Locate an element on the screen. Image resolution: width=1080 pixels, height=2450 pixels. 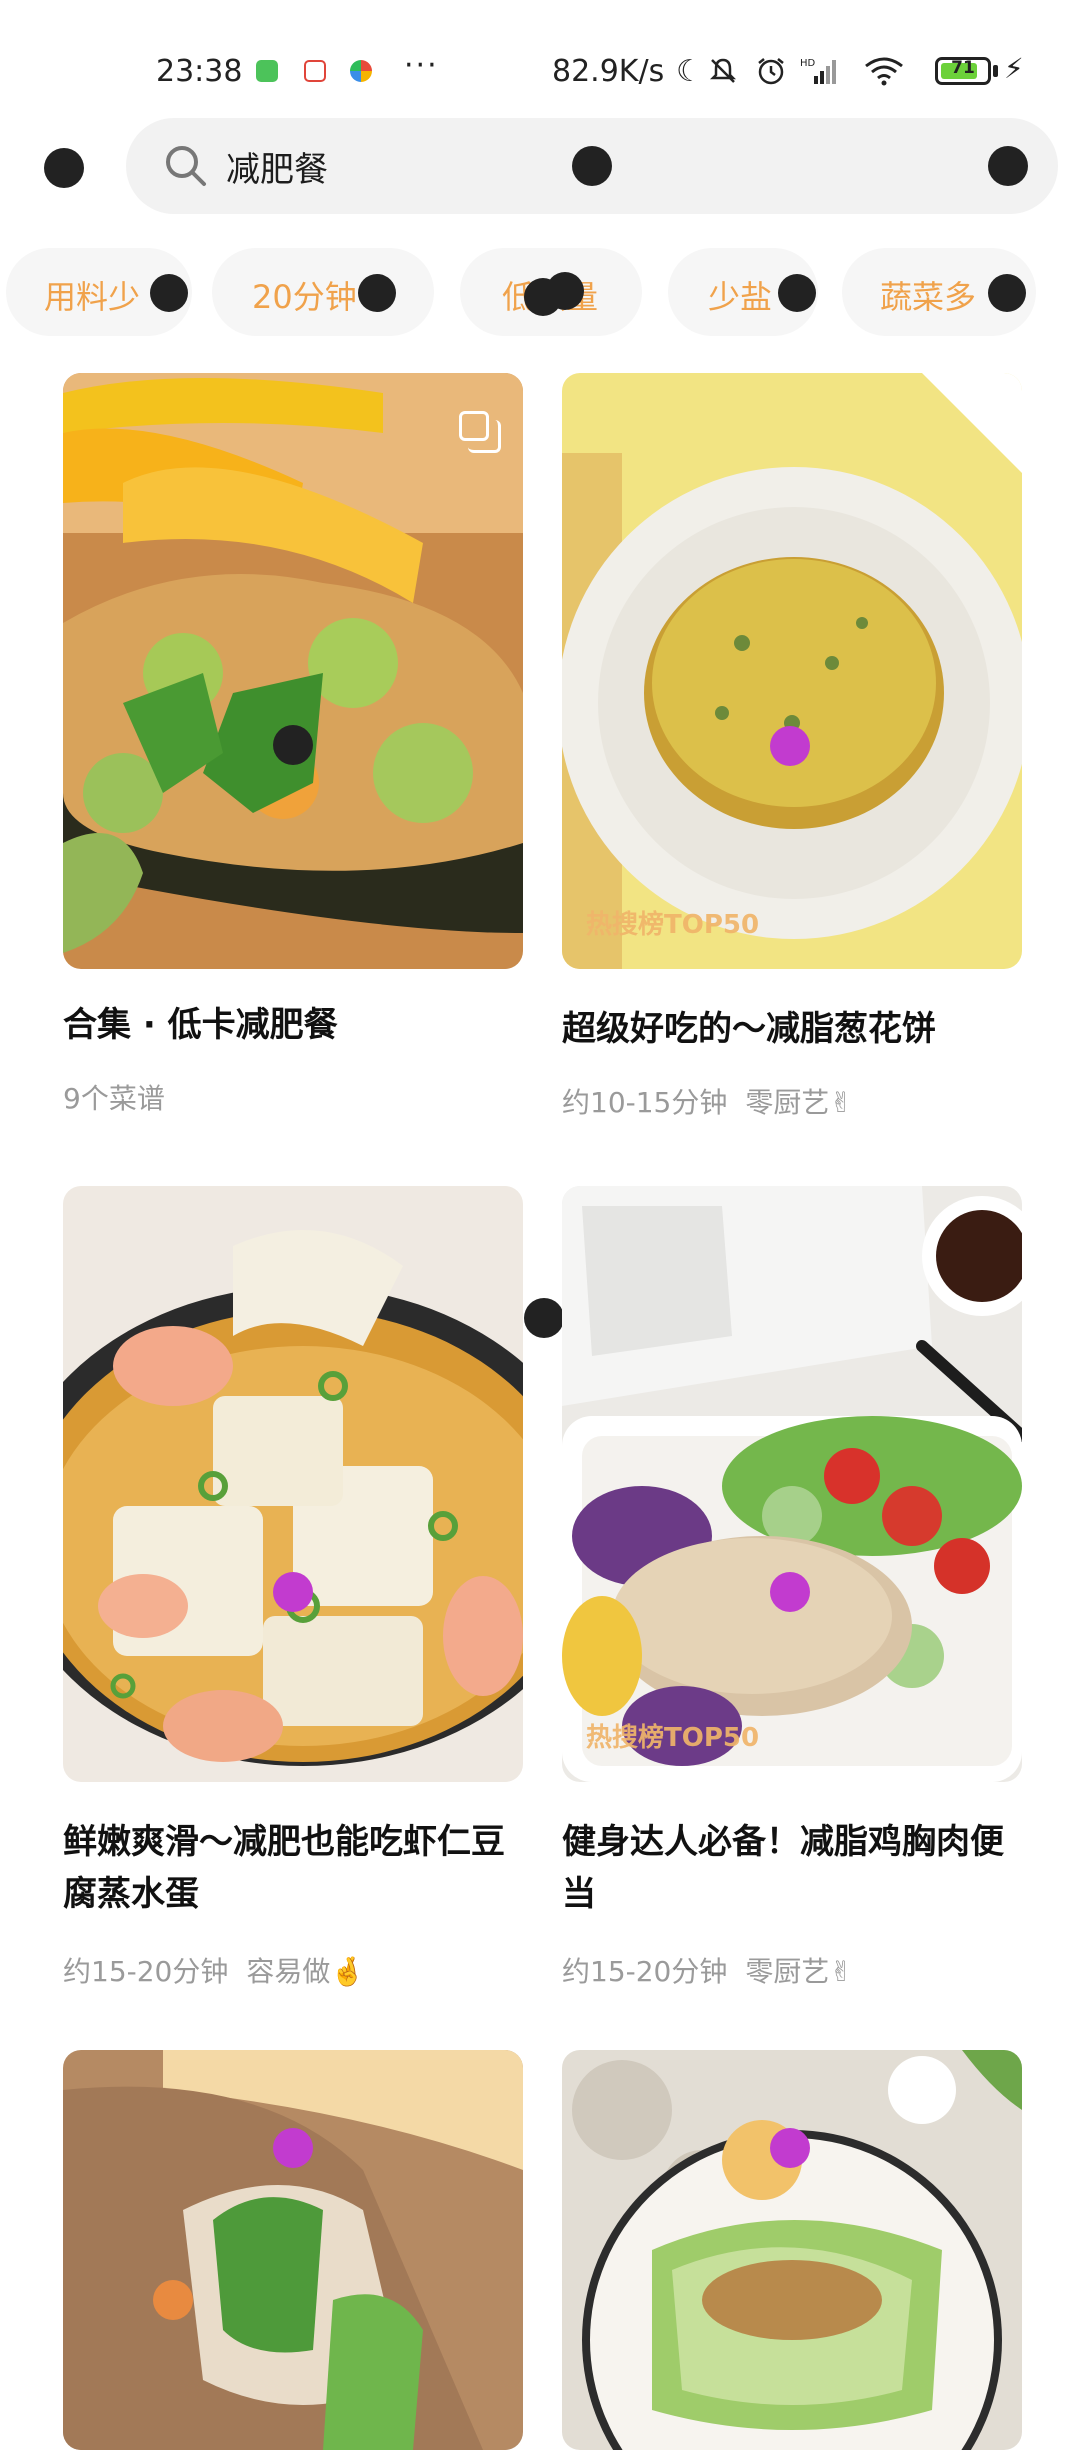
svg-text: HD is located at coordinates (808, 63).